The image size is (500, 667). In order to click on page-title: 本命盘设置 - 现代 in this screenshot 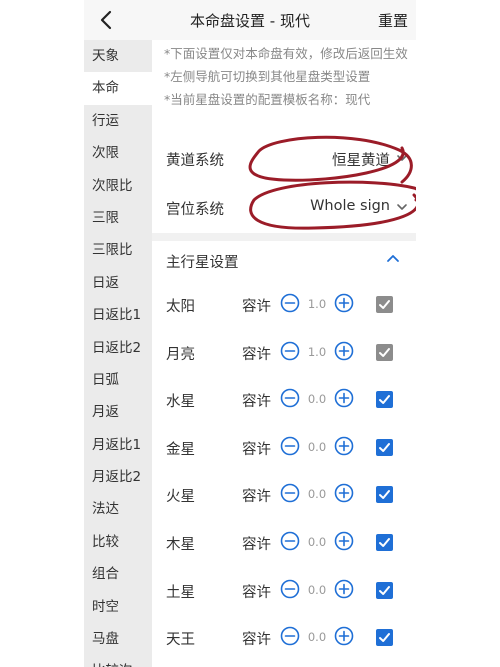, I will do `click(250, 21)`.